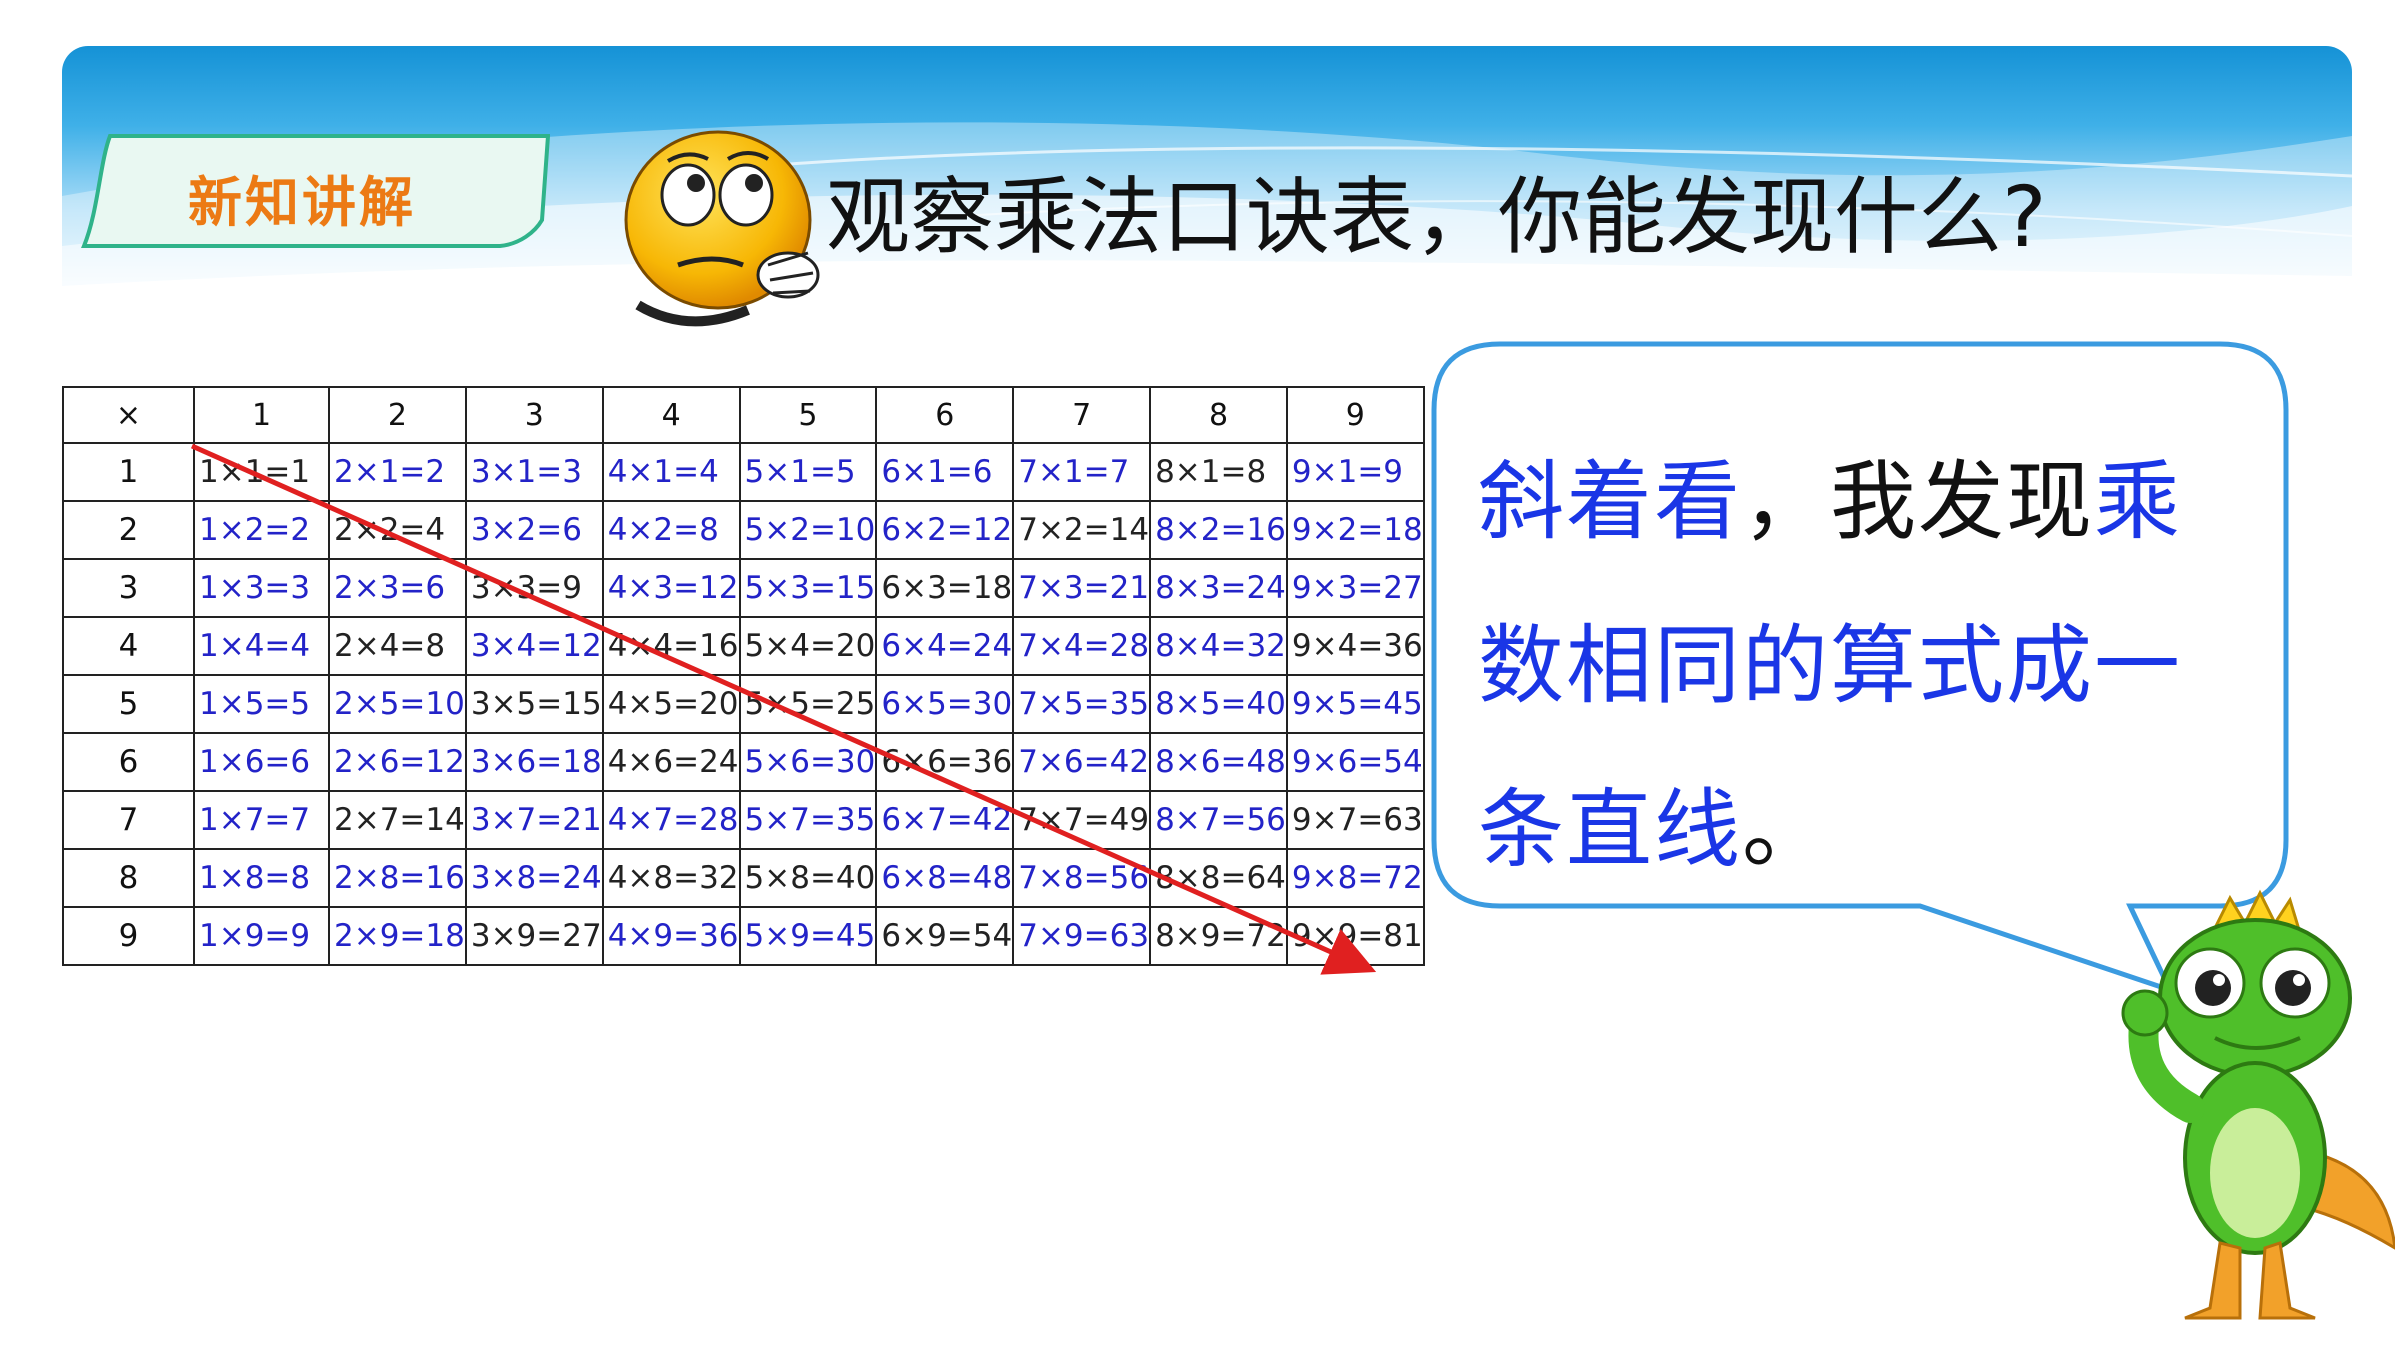  What do you see at coordinates (1355, 530) in the screenshot?
I see `table-cell: 9×2=18` at bounding box center [1355, 530].